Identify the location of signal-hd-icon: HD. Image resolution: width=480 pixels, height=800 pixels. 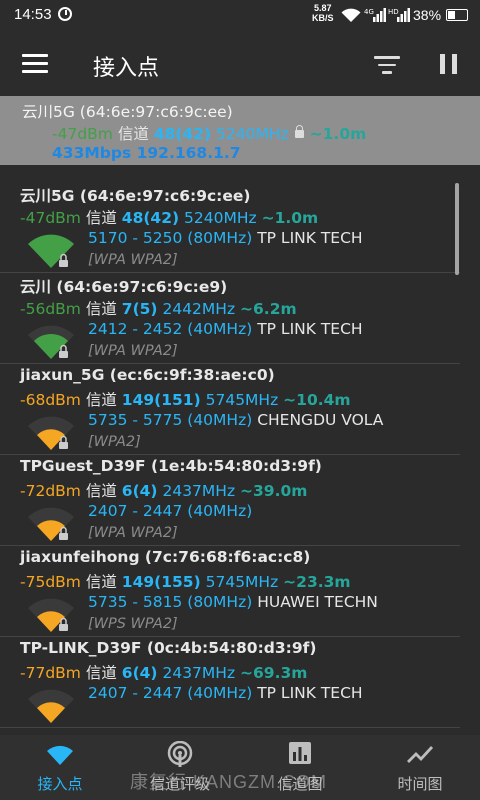
(399, 15).